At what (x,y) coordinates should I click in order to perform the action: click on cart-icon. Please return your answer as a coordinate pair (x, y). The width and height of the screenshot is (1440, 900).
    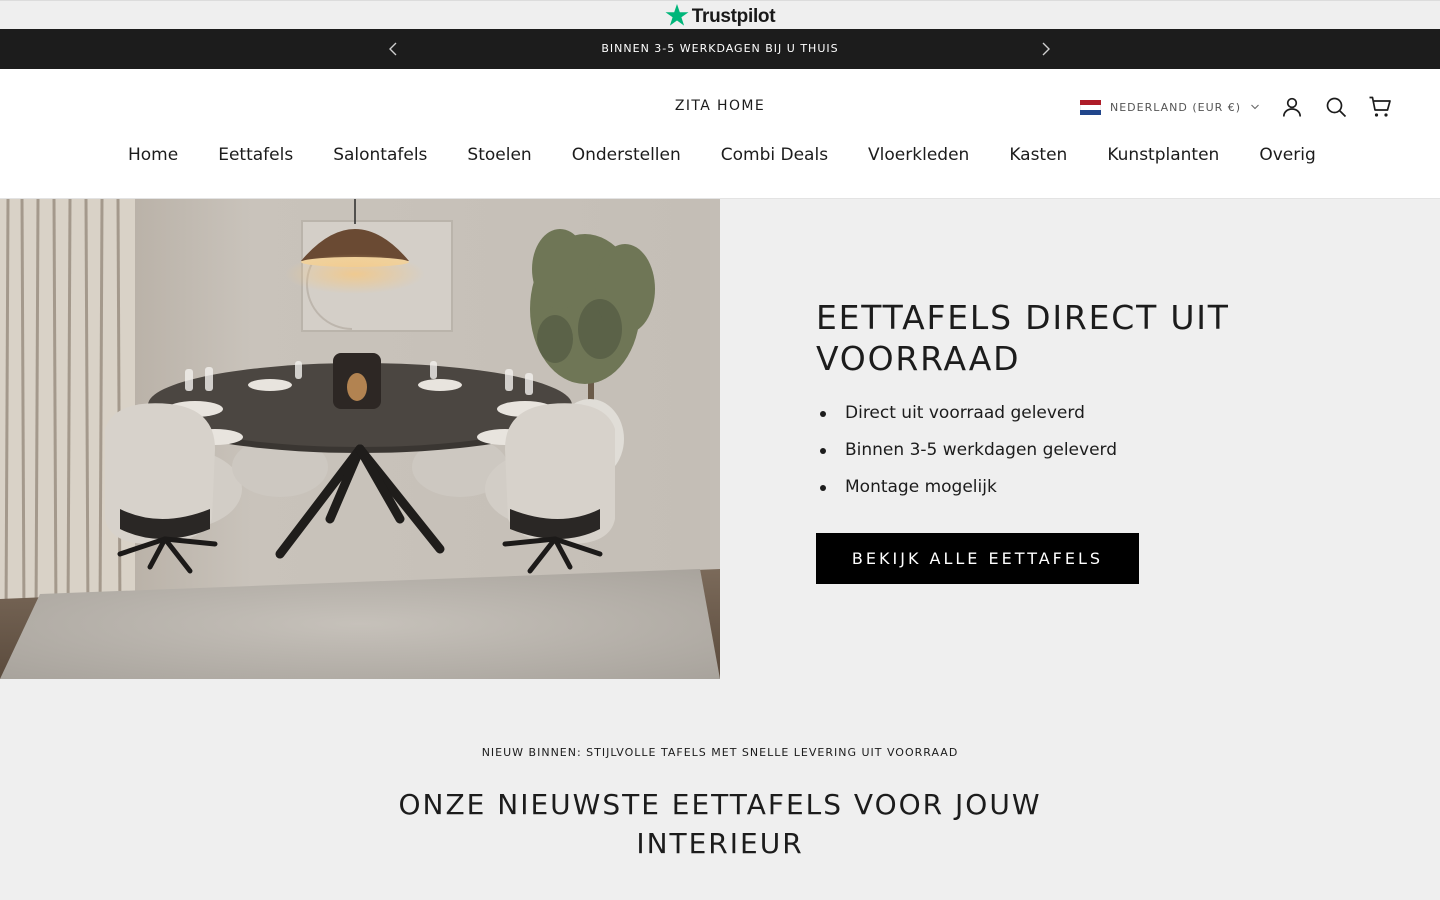
    Looking at the image, I should click on (1380, 107).